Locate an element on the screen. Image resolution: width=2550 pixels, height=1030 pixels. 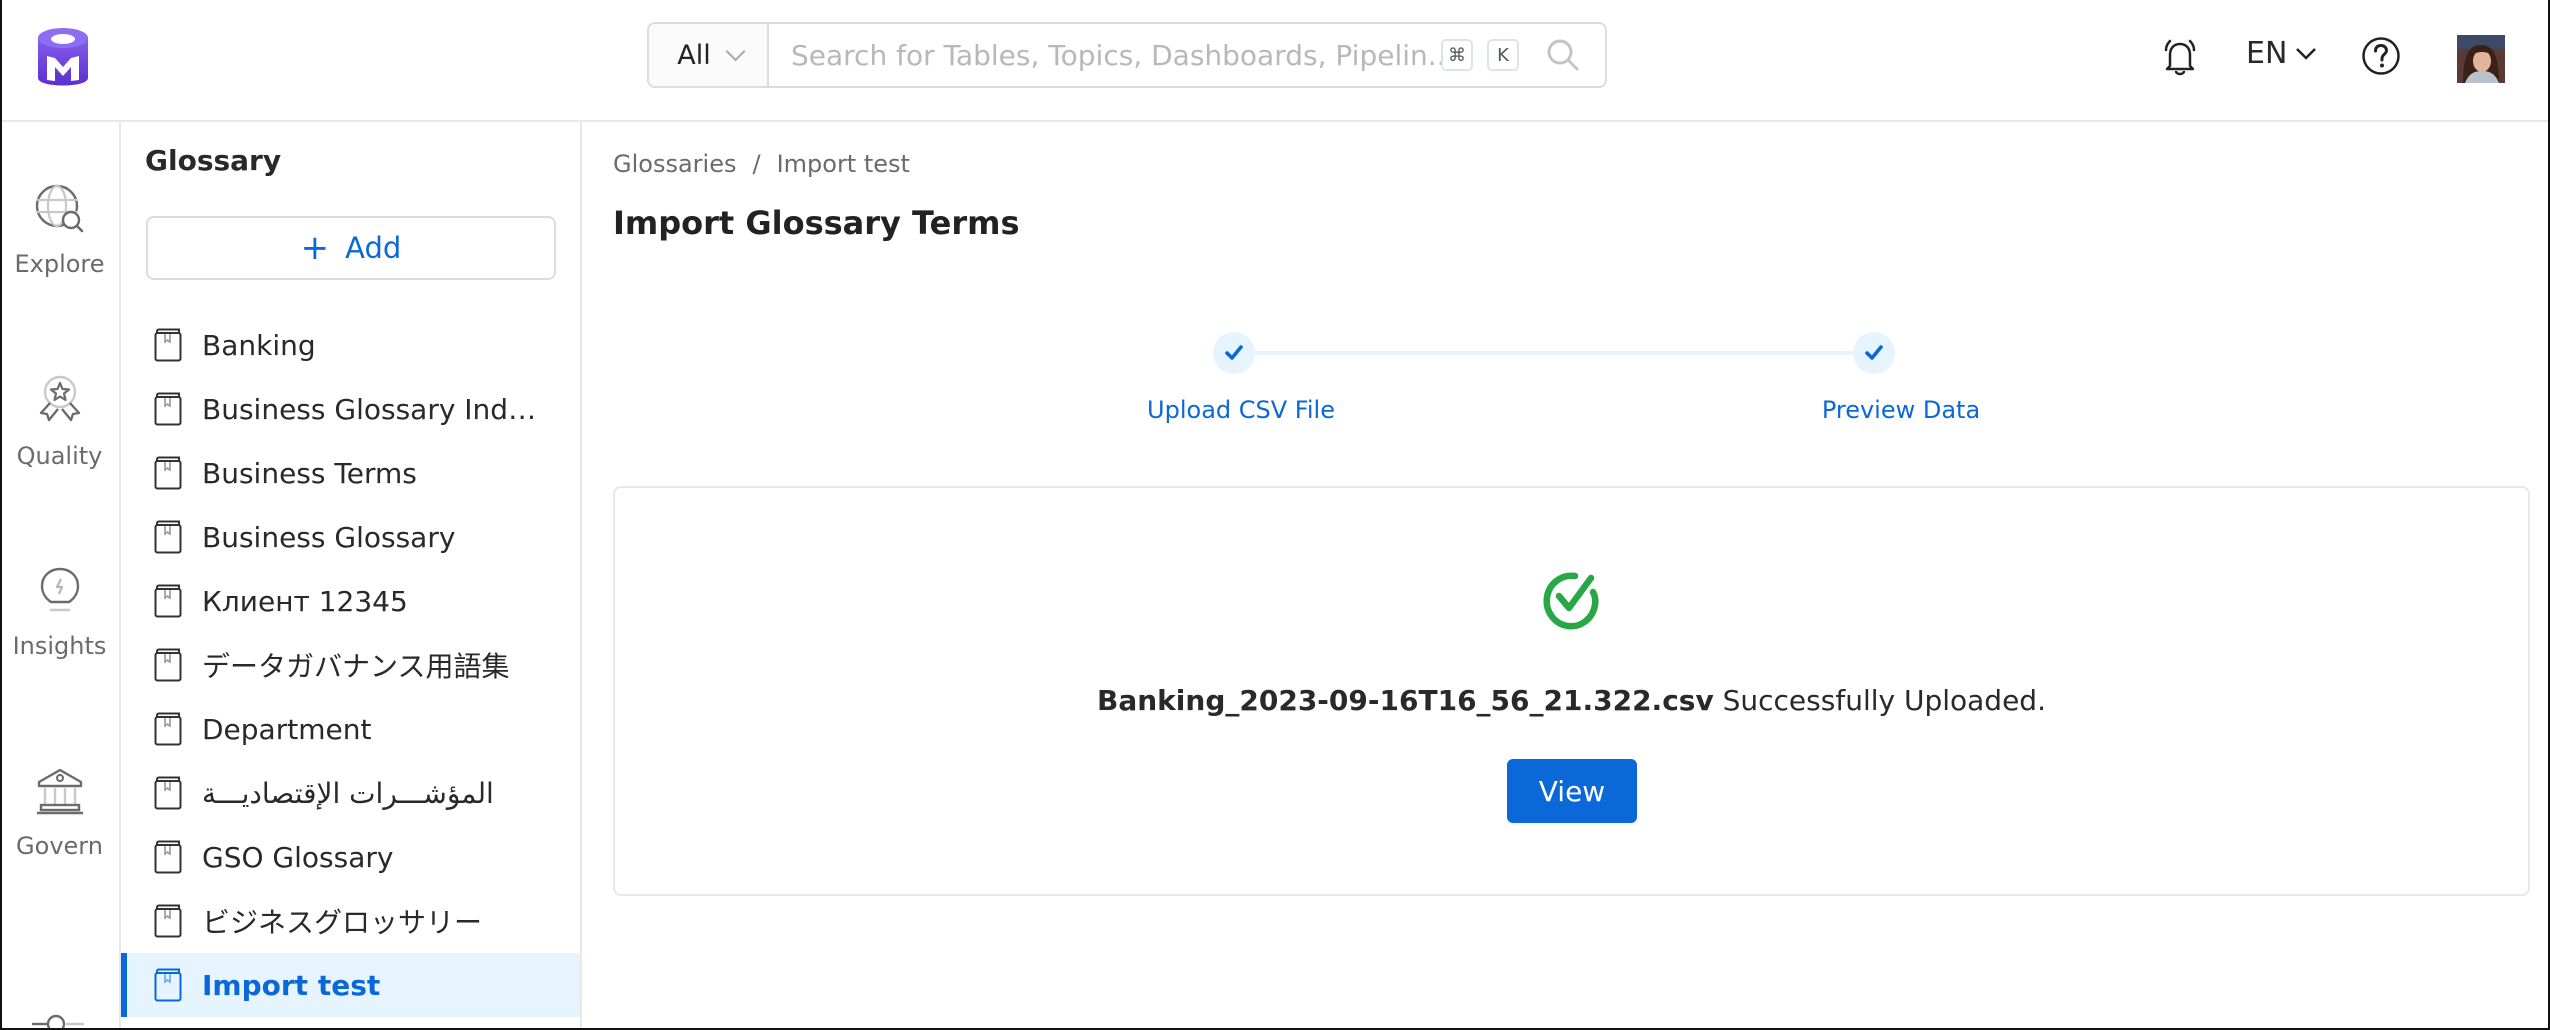
glossary-item: Department is located at coordinates (350, 729).